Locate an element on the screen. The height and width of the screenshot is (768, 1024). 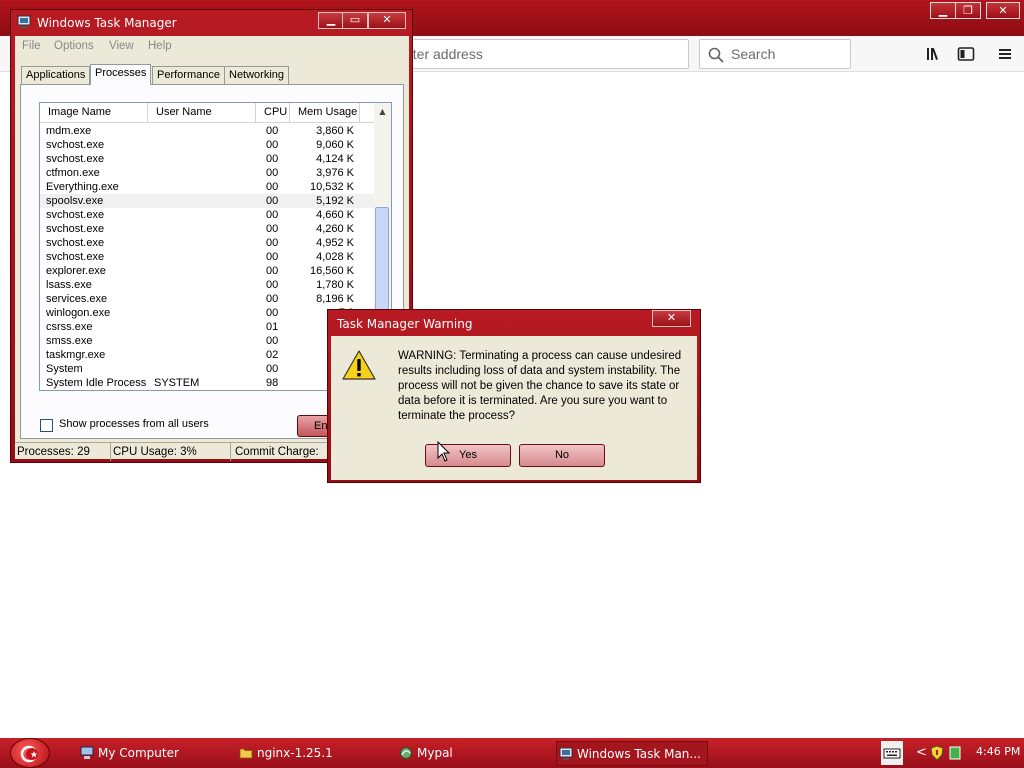
show-all-users-checkbox is located at coordinates (46, 425).